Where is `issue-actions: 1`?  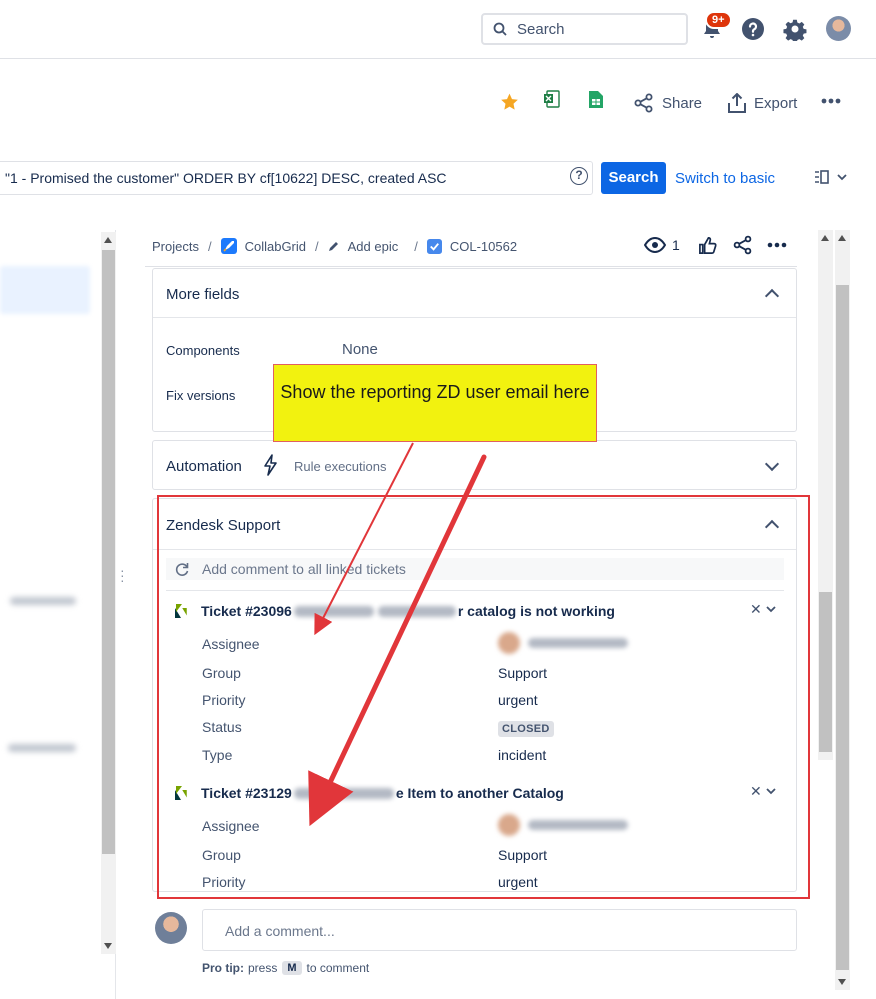 issue-actions: 1 is located at coordinates (715, 245).